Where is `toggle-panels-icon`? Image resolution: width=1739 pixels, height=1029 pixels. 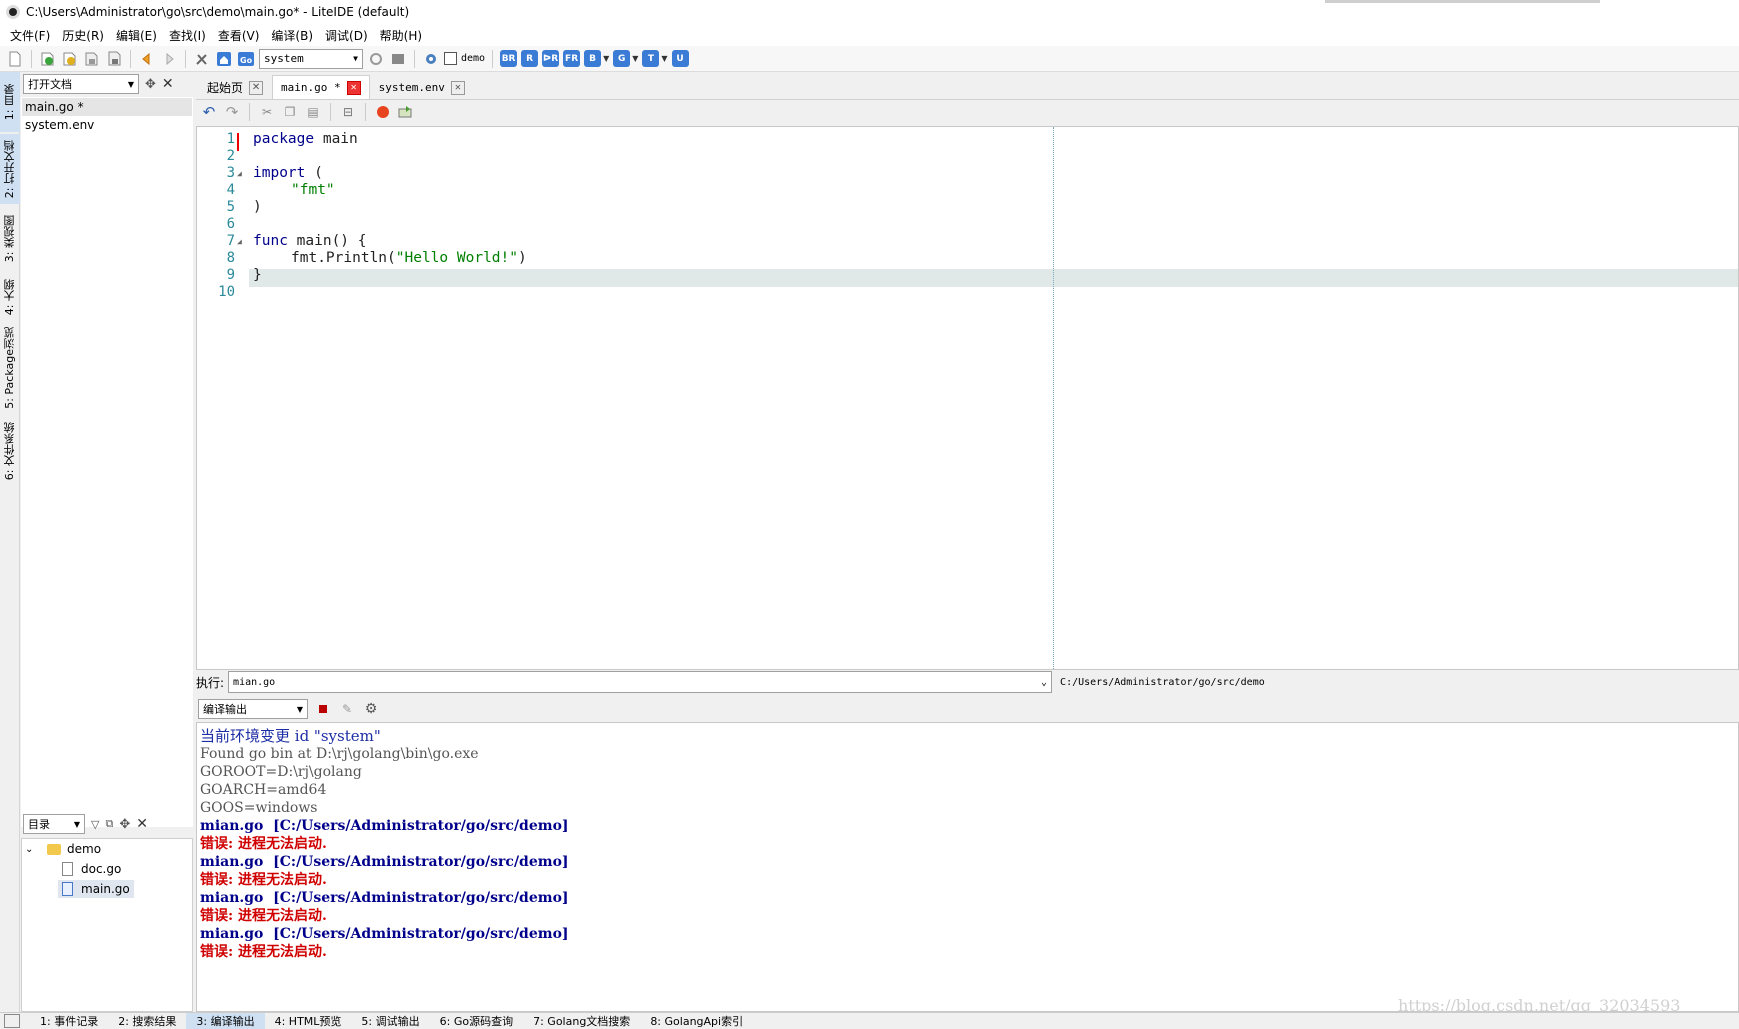 toggle-panels-icon is located at coordinates (12, 1020).